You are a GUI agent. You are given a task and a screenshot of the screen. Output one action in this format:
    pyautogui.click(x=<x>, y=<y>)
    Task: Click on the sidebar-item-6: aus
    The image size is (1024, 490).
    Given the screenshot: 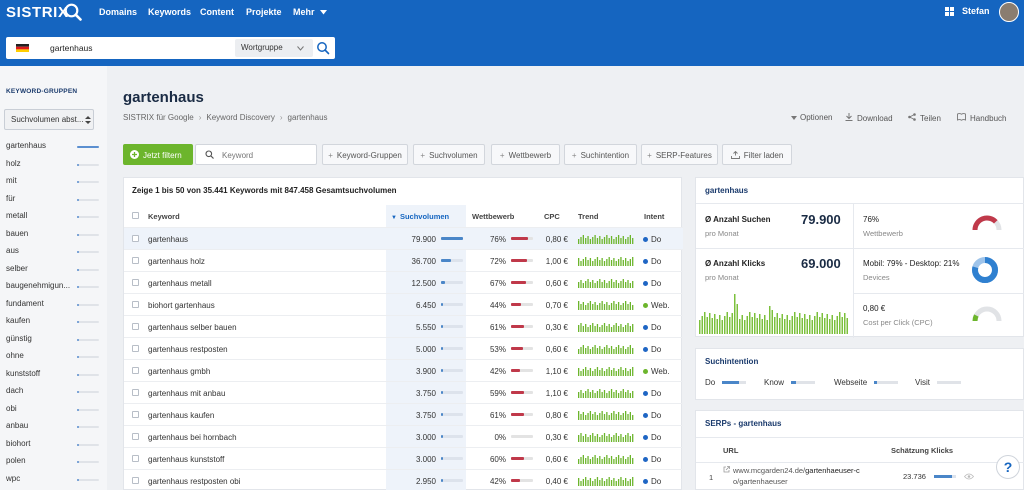 What is the action you would take?
    pyautogui.click(x=54, y=254)
    